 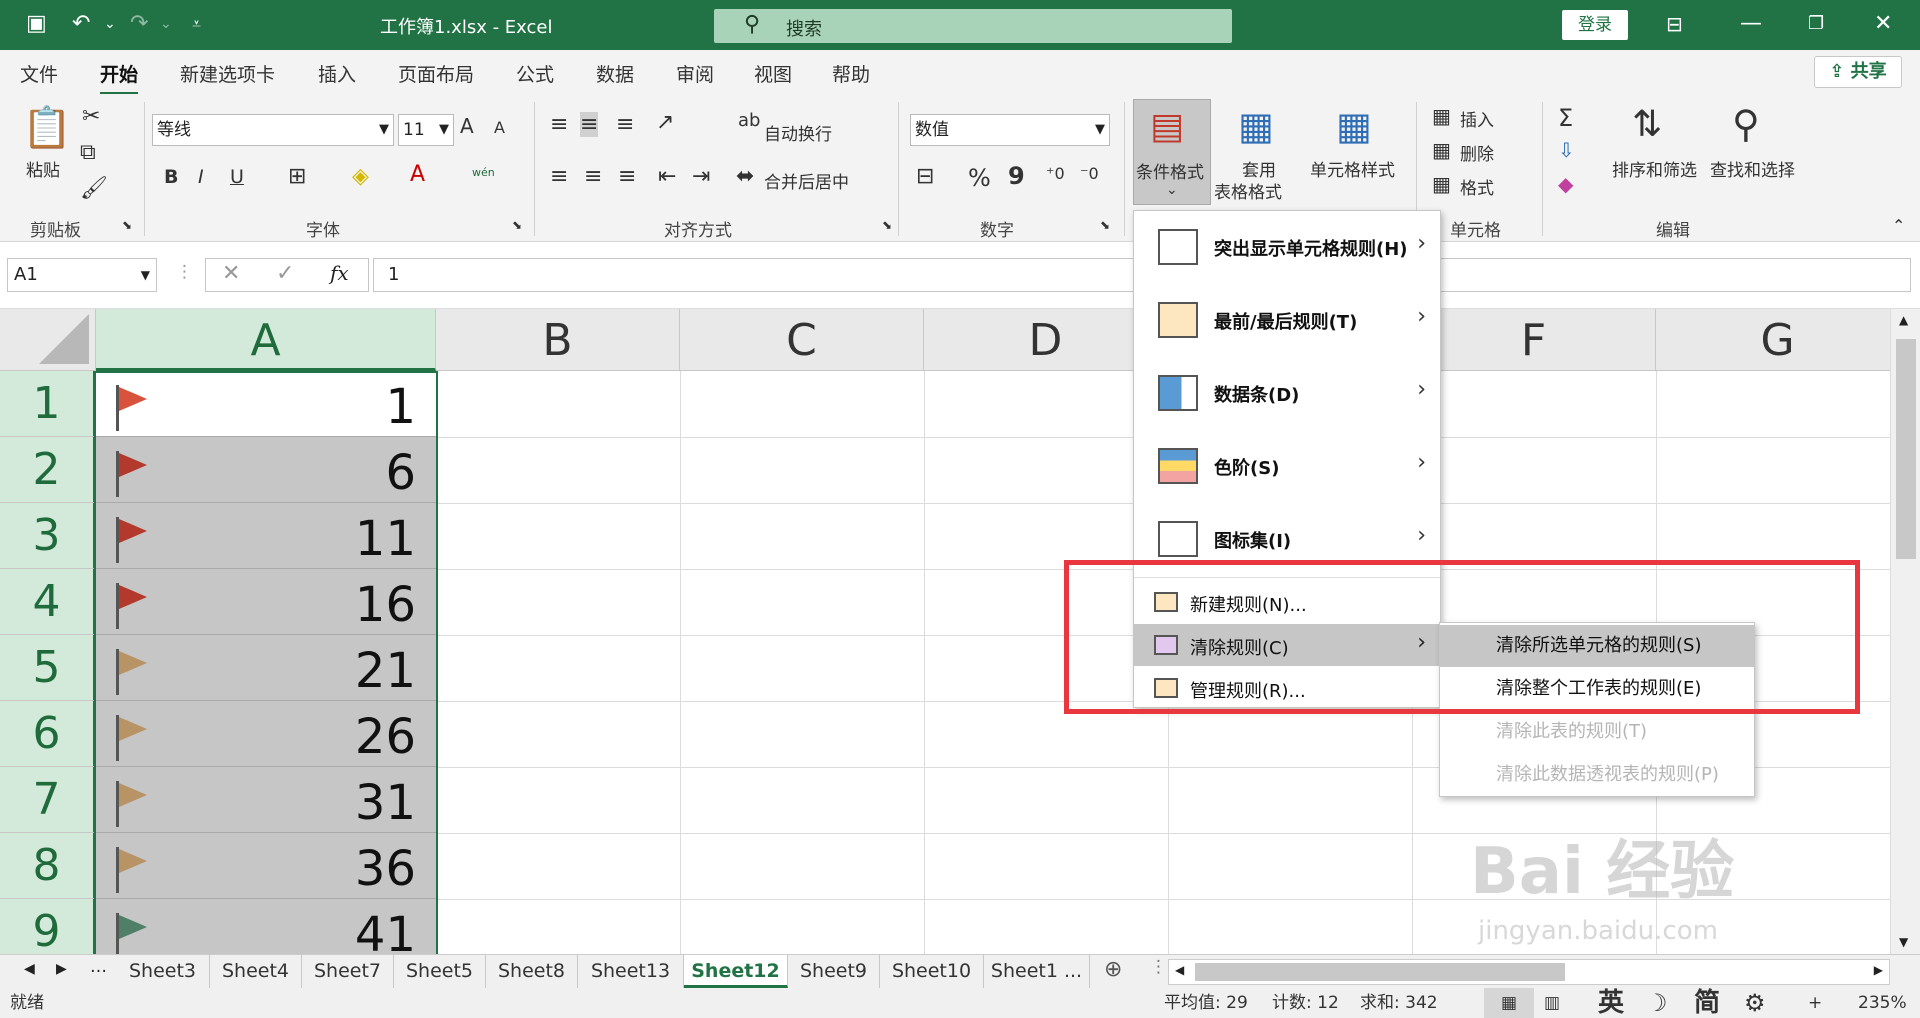 What do you see at coordinates (417, 174) in the screenshot?
I see `font-color-icon: A` at bounding box center [417, 174].